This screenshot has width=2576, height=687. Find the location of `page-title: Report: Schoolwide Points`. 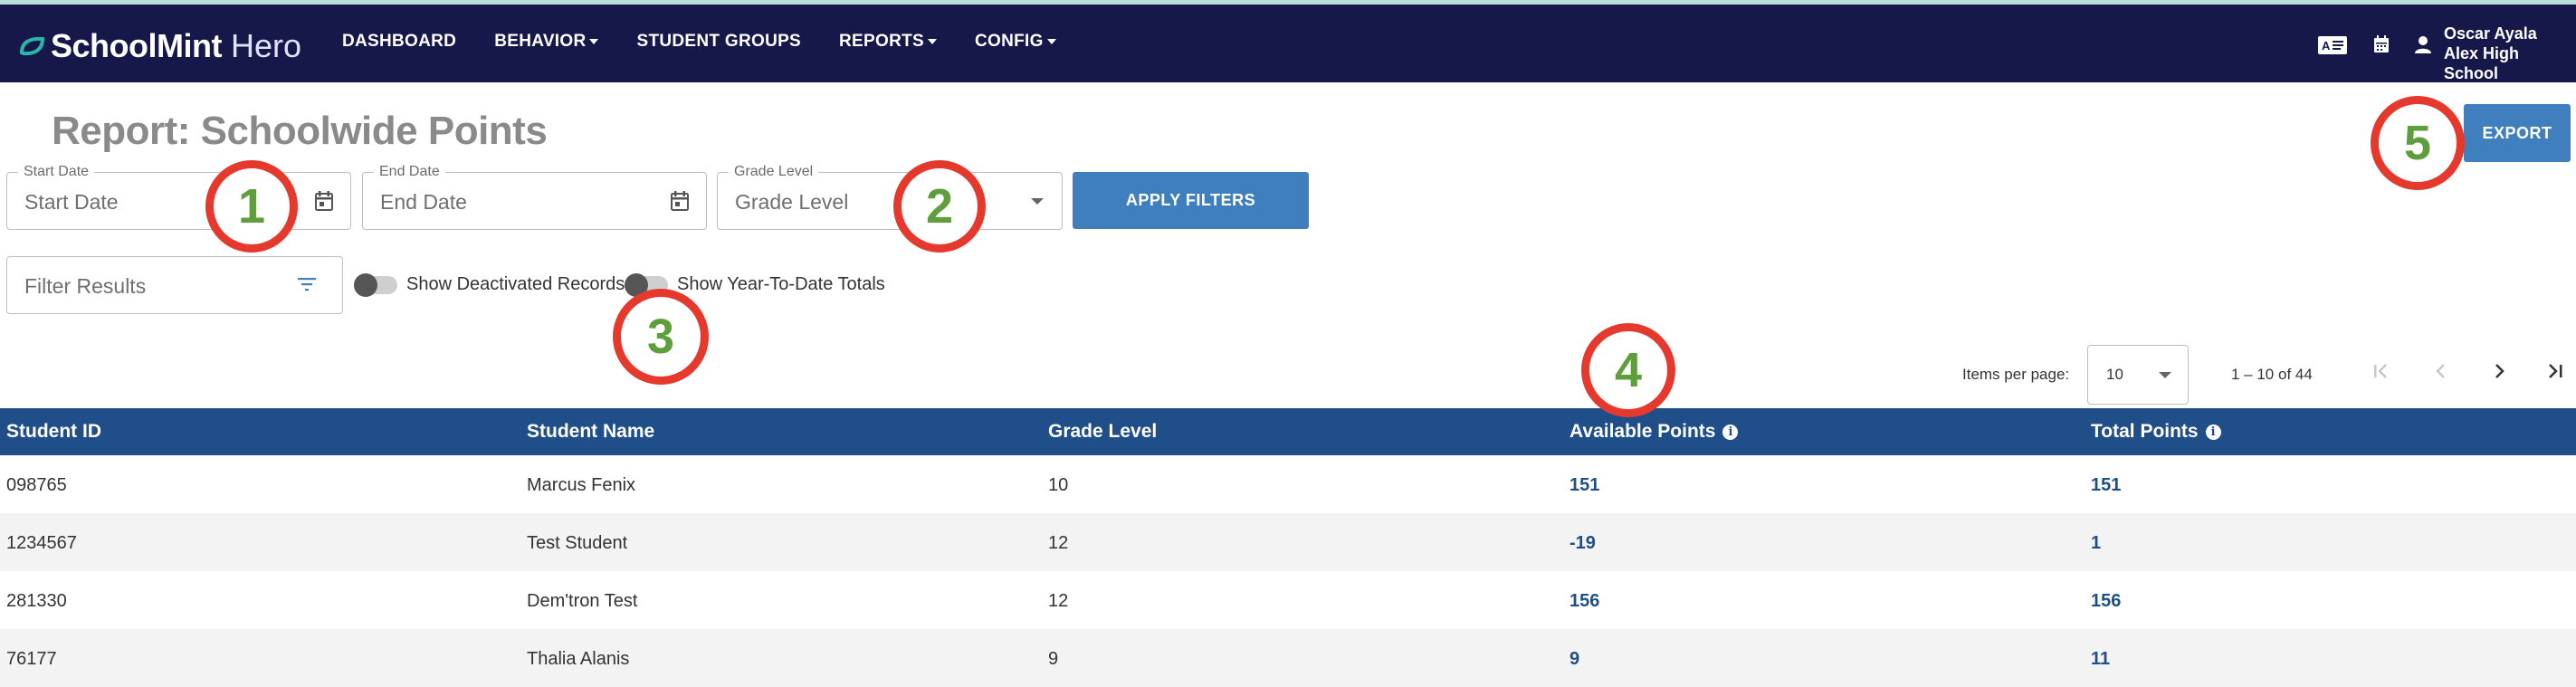

page-title: Report: Schoolwide Points is located at coordinates (300, 131).